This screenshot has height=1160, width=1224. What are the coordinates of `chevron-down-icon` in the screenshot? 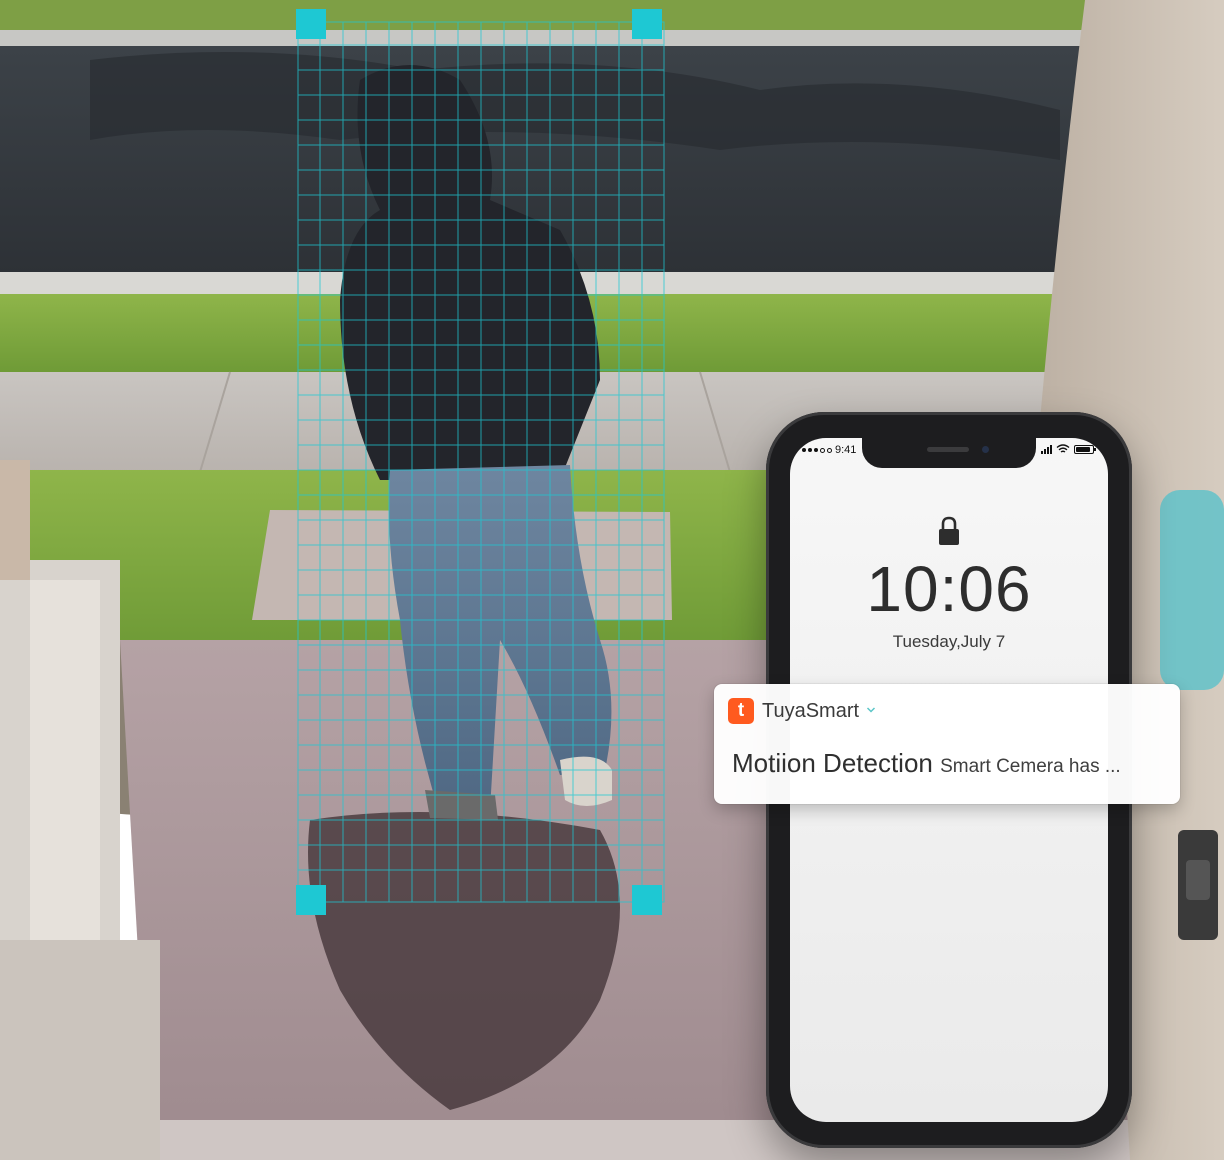 It's located at (871, 710).